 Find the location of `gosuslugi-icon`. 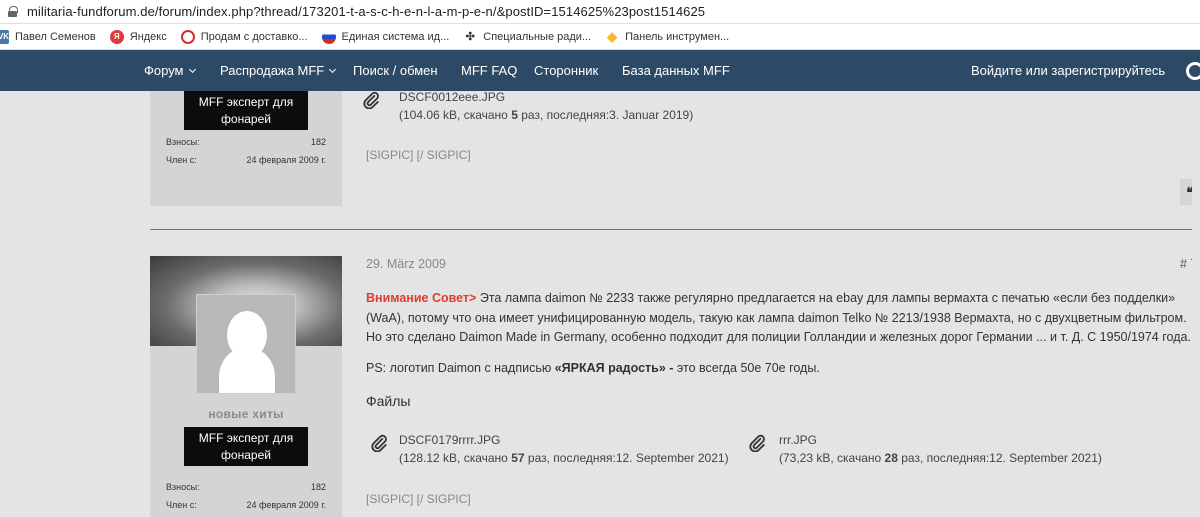

gosuslugi-icon is located at coordinates (328, 36).